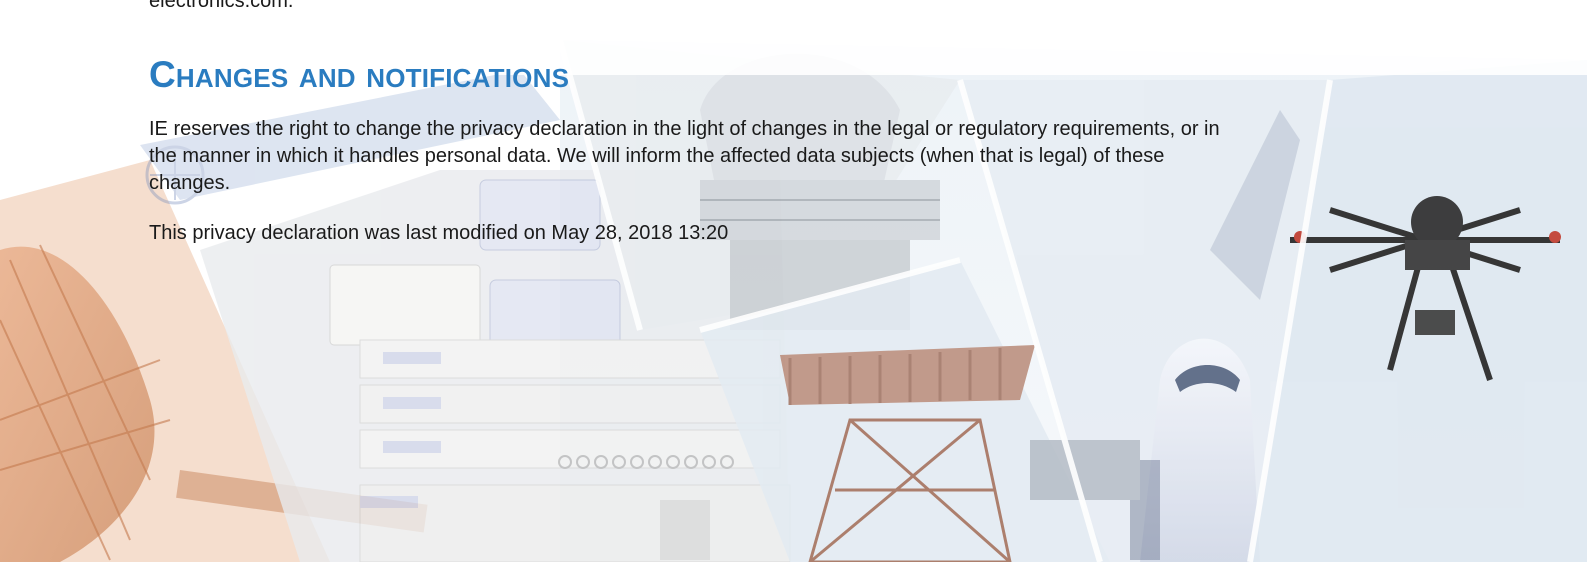  What do you see at coordinates (221, 6) in the screenshot?
I see `previous-section-text: electronics.com.` at bounding box center [221, 6].